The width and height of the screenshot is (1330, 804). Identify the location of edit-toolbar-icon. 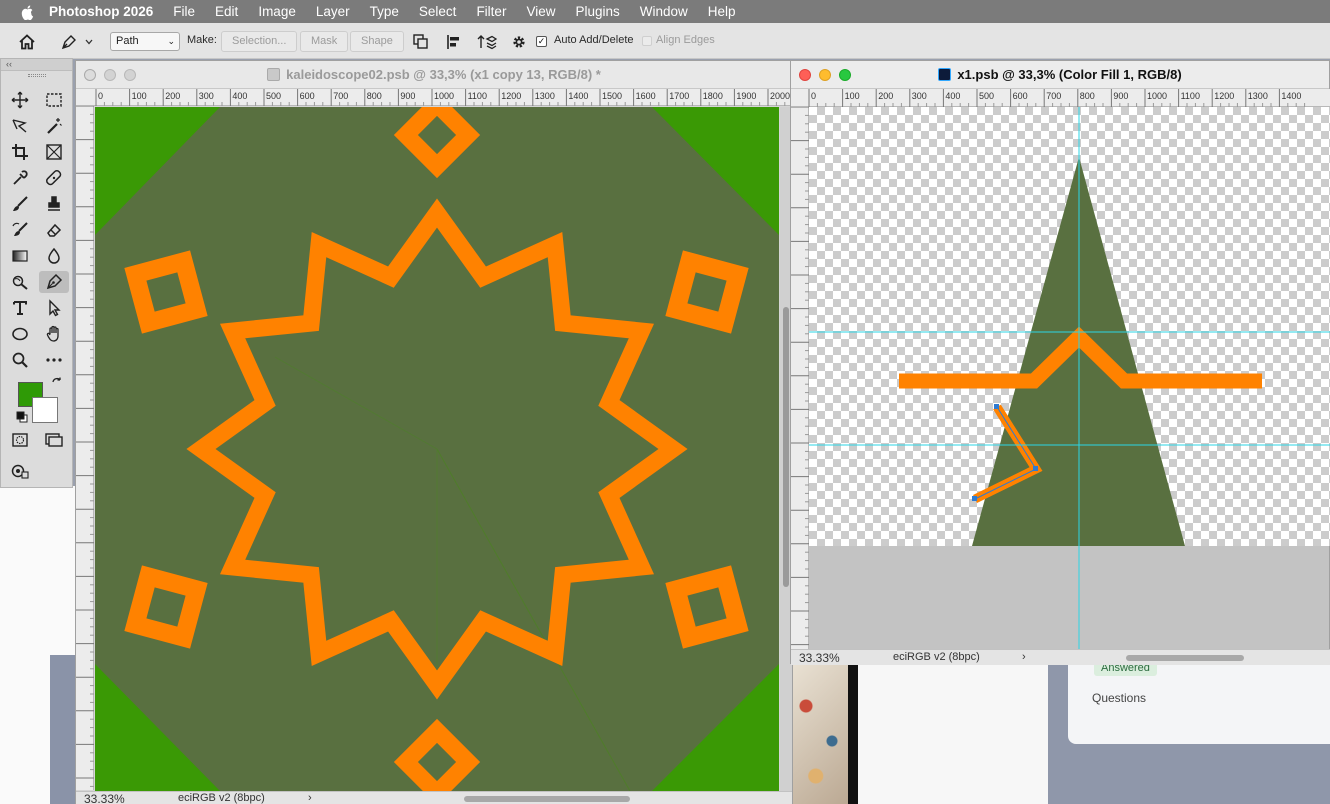
(20, 471).